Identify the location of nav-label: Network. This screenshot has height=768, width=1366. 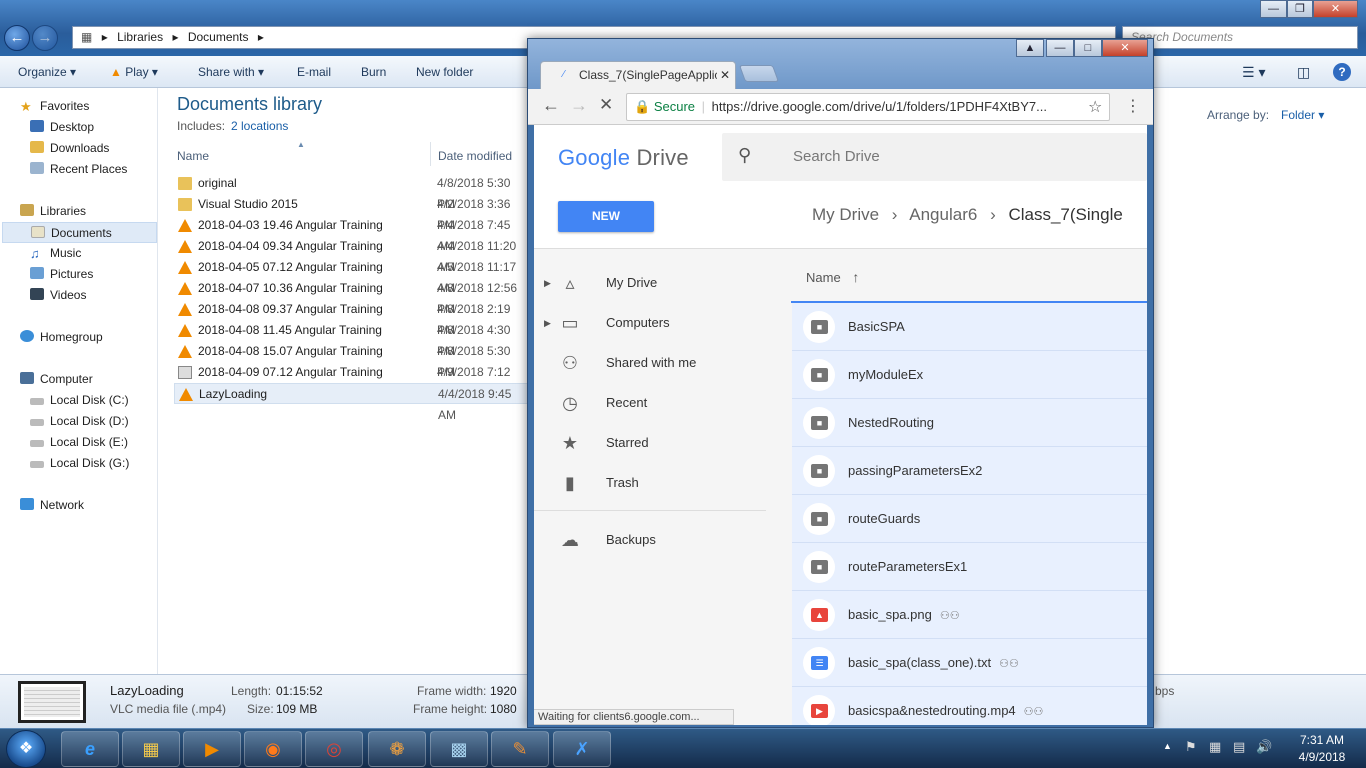
(62, 505).